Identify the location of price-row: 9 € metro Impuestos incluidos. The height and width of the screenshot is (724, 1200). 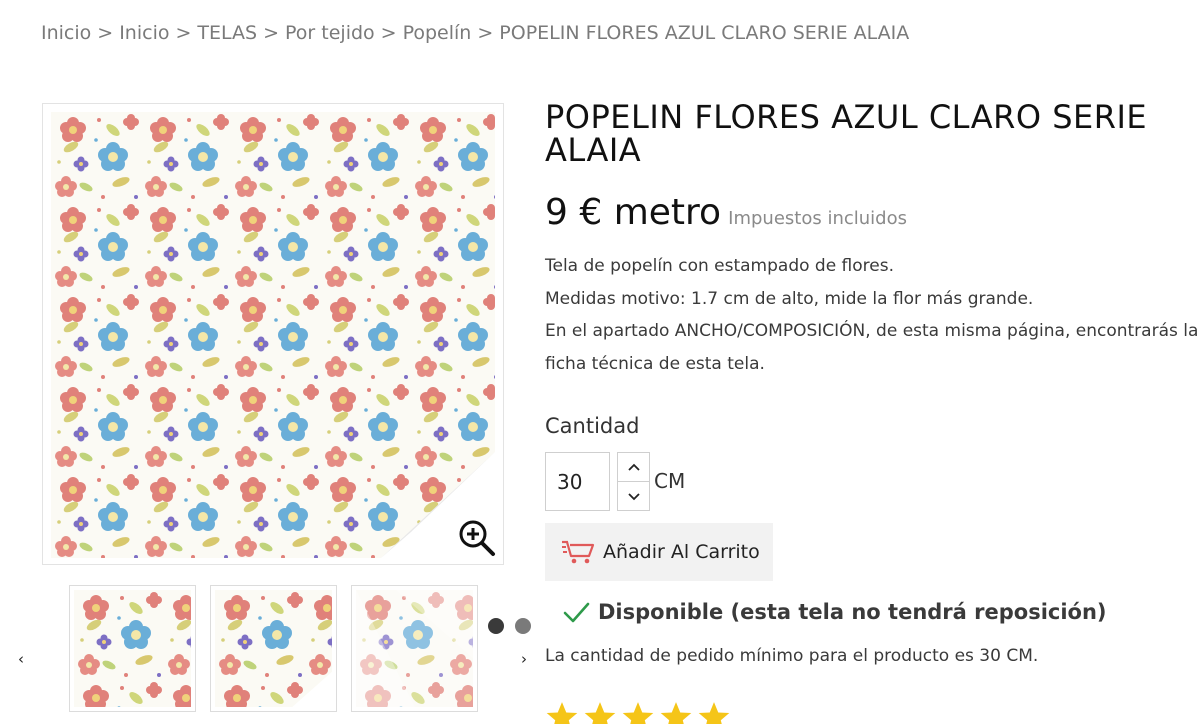
(726, 212).